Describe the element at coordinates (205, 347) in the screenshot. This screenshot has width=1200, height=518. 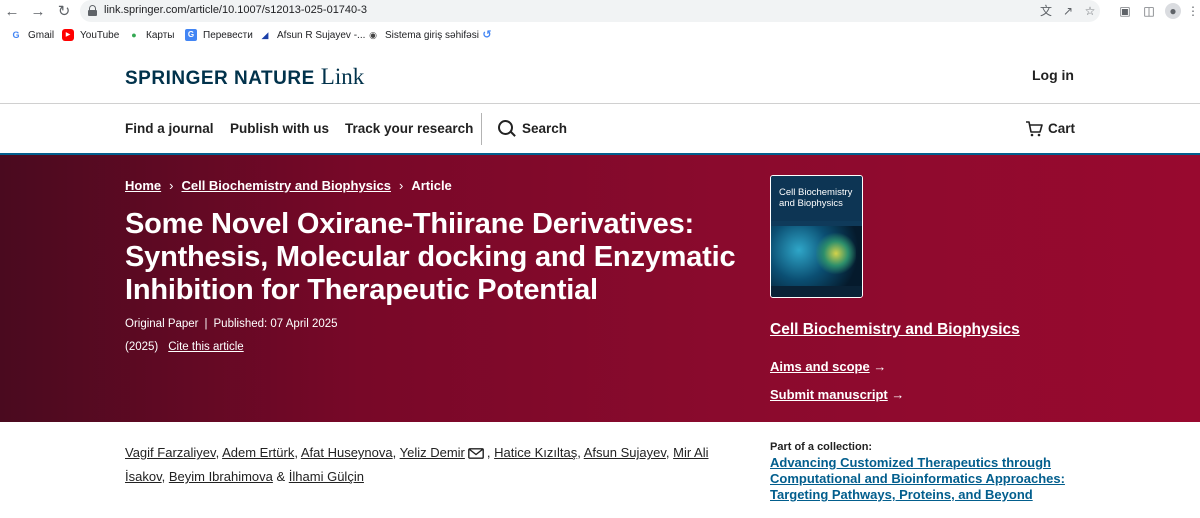
I see `cite-article-link: Cite this article` at that location.